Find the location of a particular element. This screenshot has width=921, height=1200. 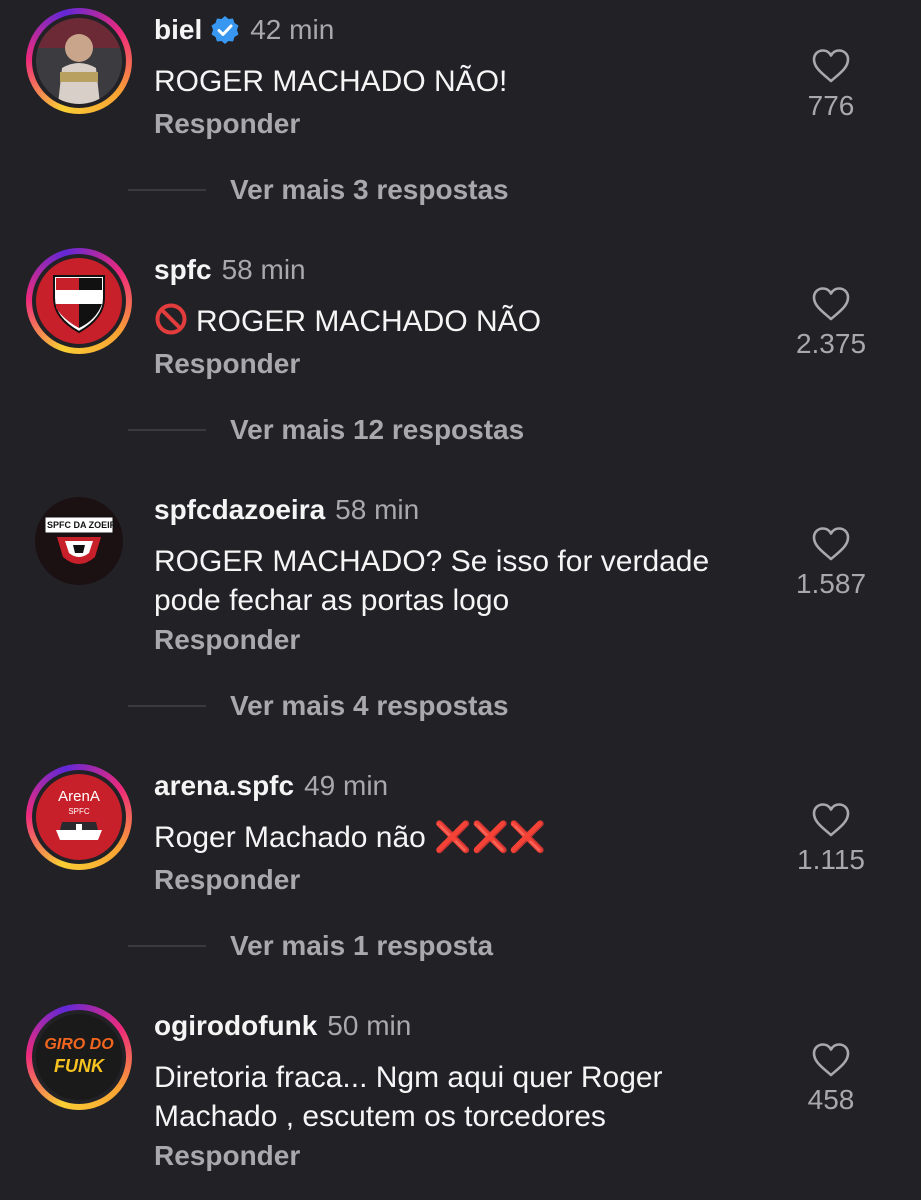

view-replies-button: Ver mais 12 respostas is located at coordinates (326, 430).